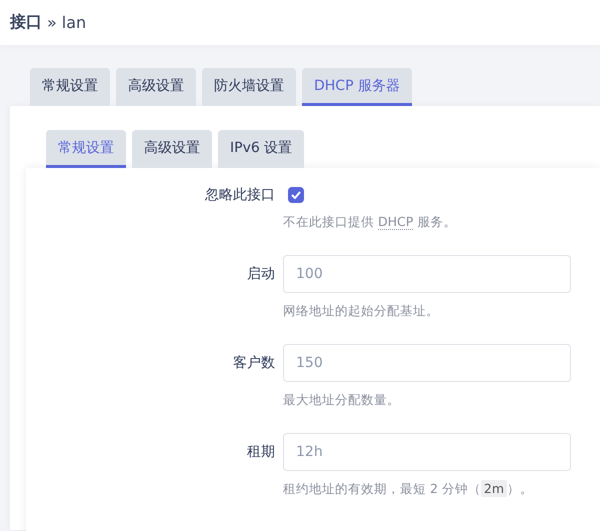 This screenshot has height=531, width=600. I want to click on field-label: 客户数, so click(253, 363).